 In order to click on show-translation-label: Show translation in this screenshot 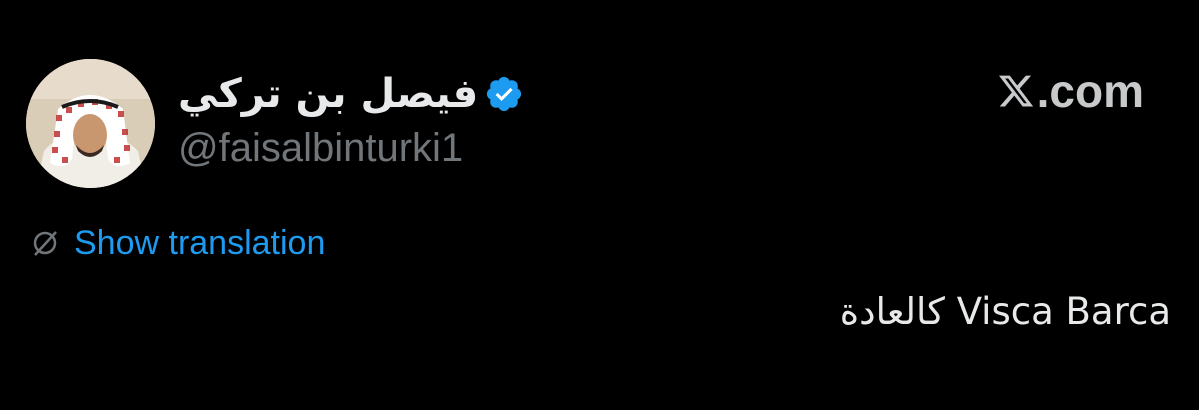, I will do `click(200, 243)`.